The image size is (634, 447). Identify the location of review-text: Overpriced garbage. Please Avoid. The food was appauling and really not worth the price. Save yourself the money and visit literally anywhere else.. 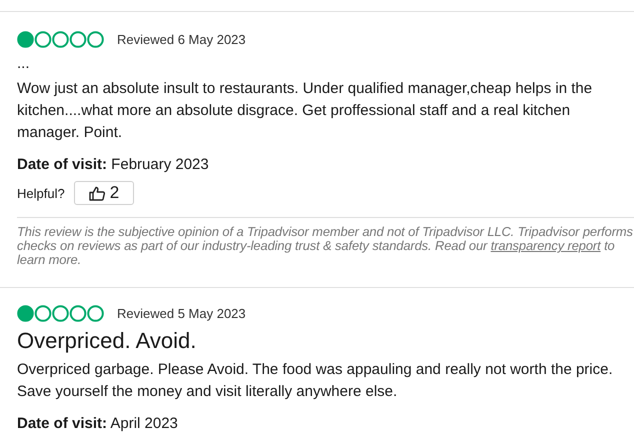
(315, 381).